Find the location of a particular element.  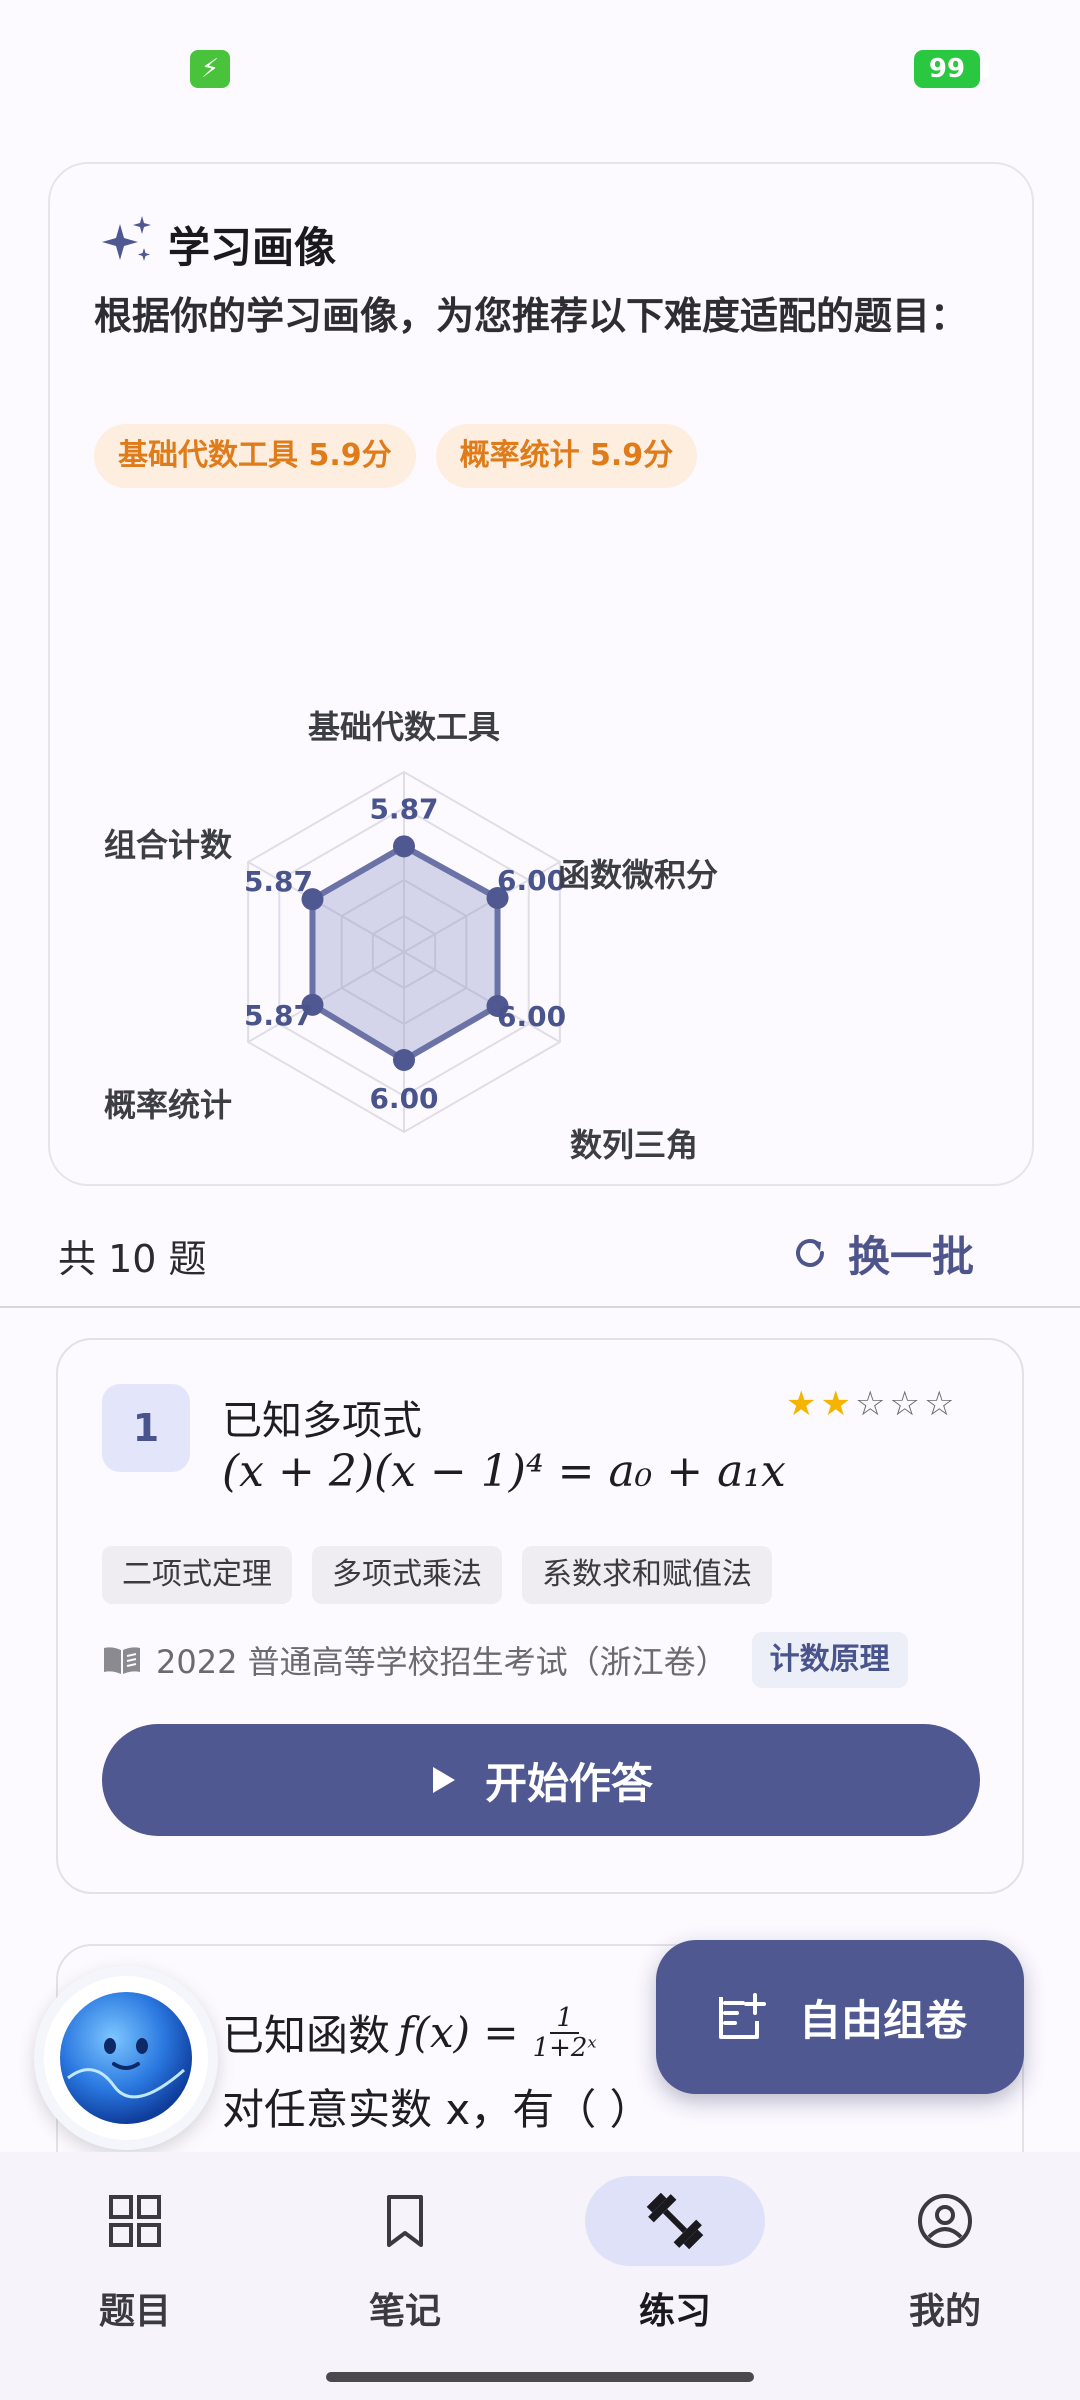

status-bar: ⚡ 99 is located at coordinates (540, 70).